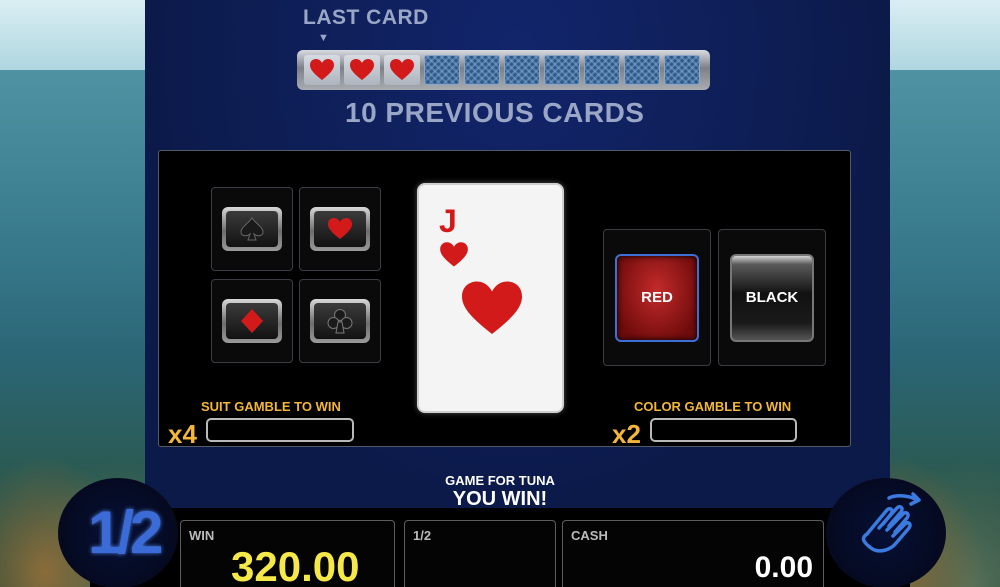  I want to click on cash-box: CASH 0.00, so click(693, 553).